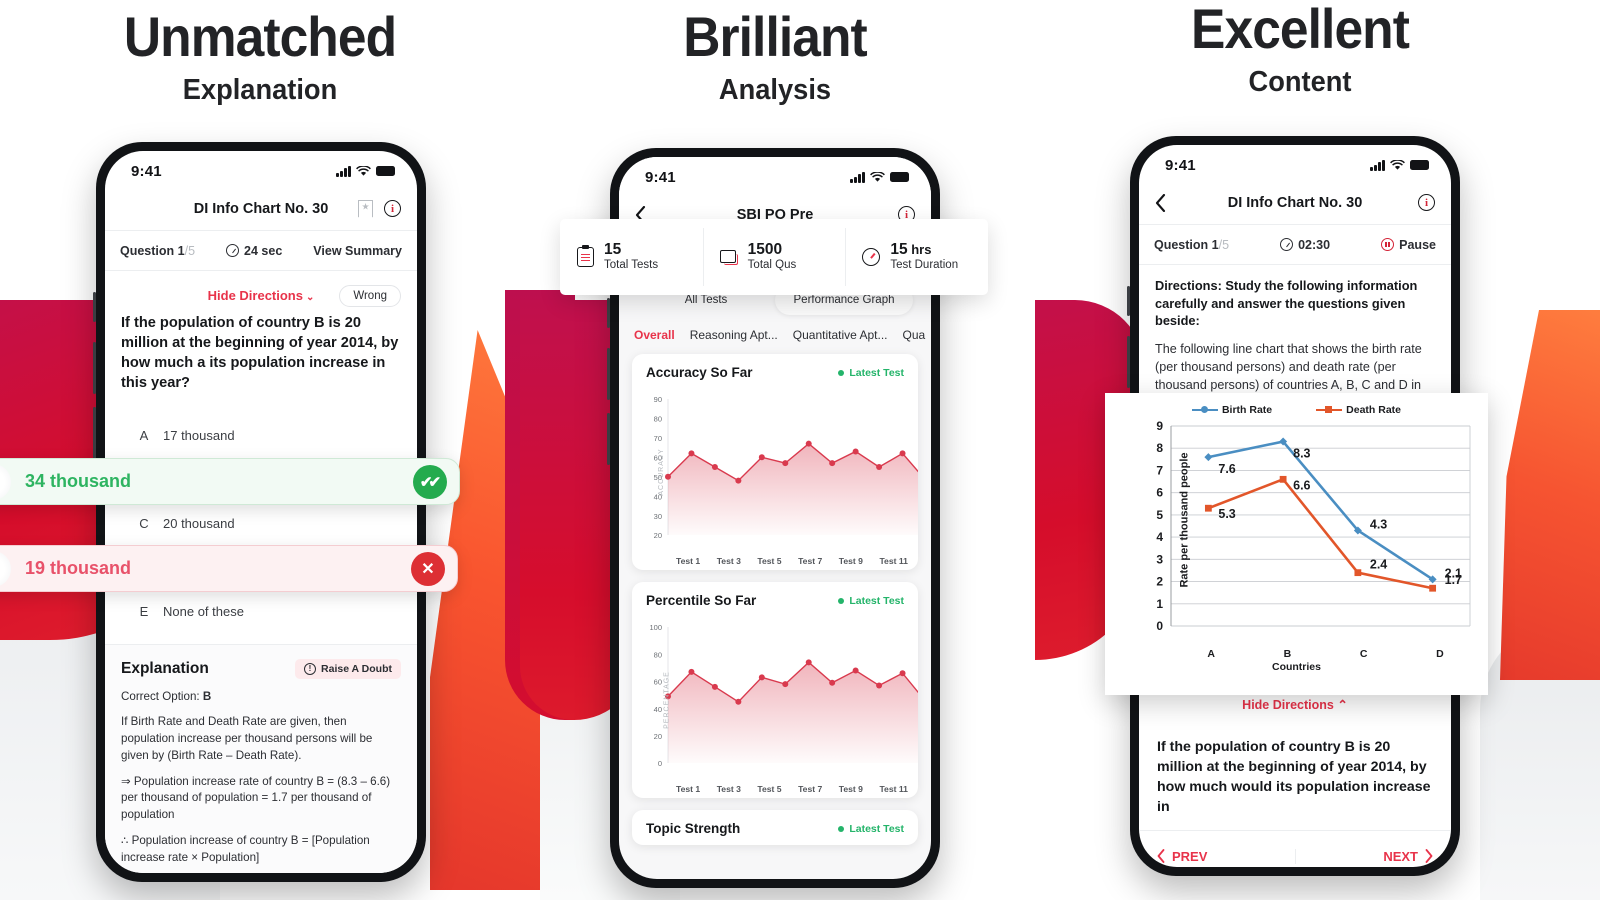 This screenshot has height=900, width=1600. What do you see at coordinates (876, 828) in the screenshot?
I see `legend-label: Latest Test` at bounding box center [876, 828].